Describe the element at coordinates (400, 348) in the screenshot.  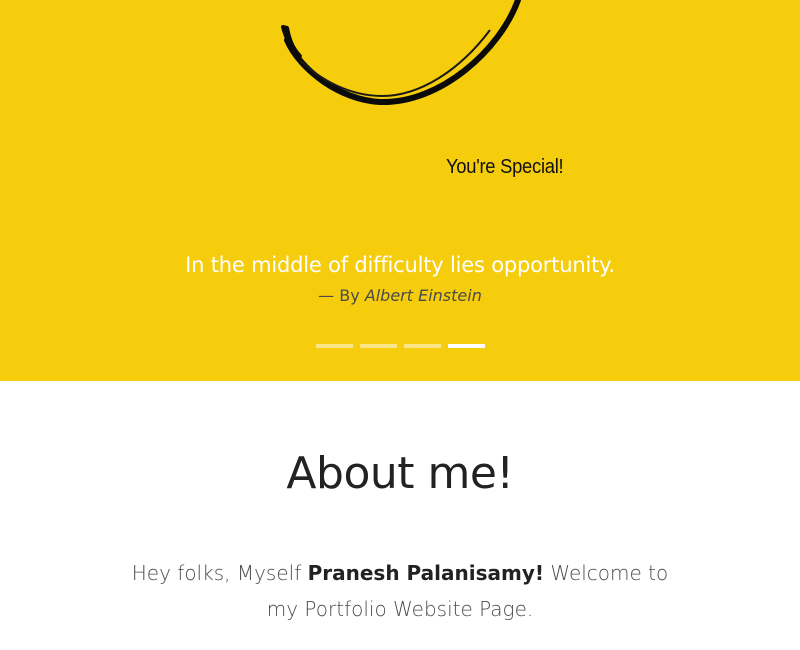
I see `carousel-indicators` at that location.